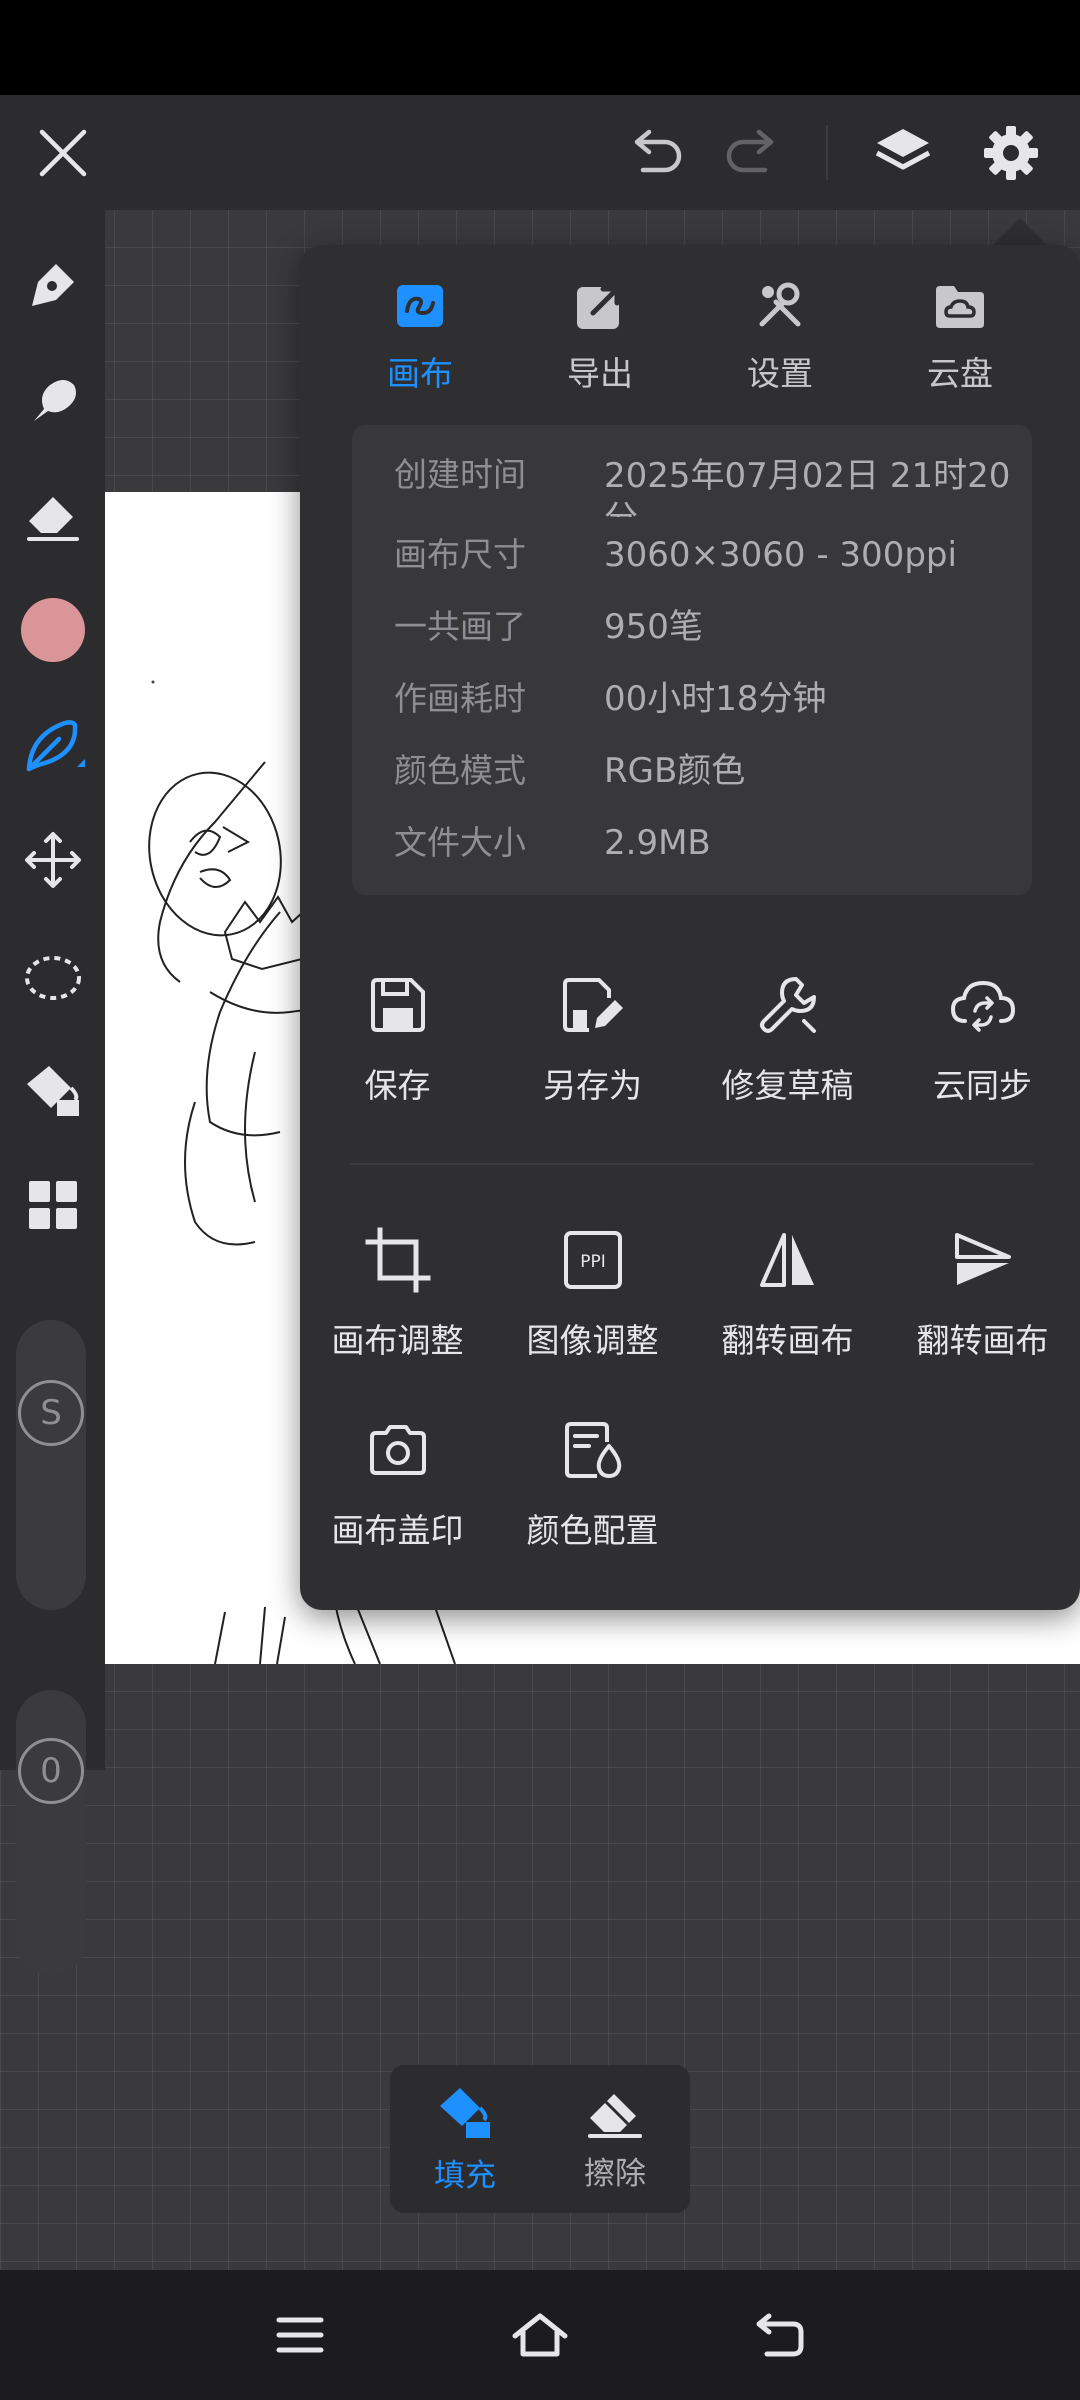 The width and height of the screenshot is (1080, 2400). What do you see at coordinates (786, 1260) in the screenshot?
I see `flip-horizontal-icon` at bounding box center [786, 1260].